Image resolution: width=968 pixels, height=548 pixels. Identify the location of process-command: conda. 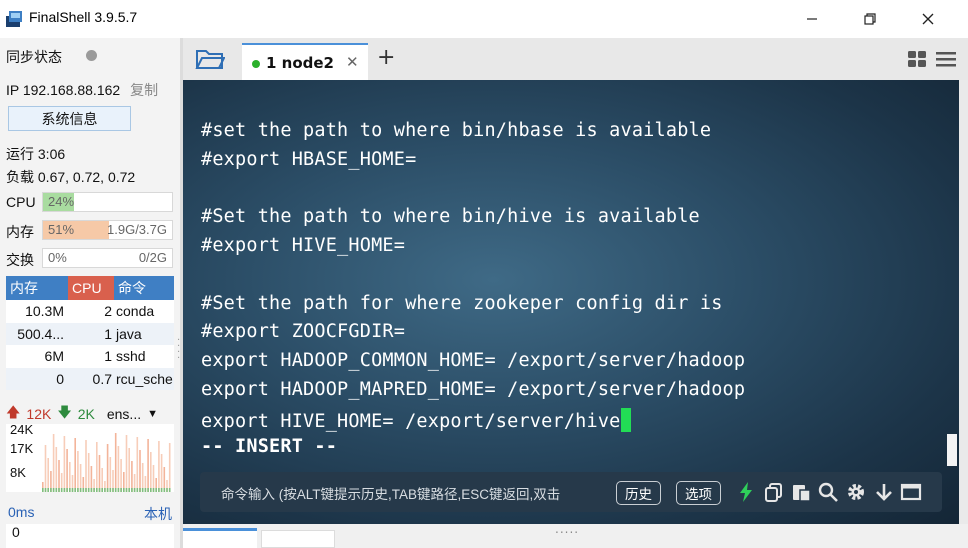
(135, 311).